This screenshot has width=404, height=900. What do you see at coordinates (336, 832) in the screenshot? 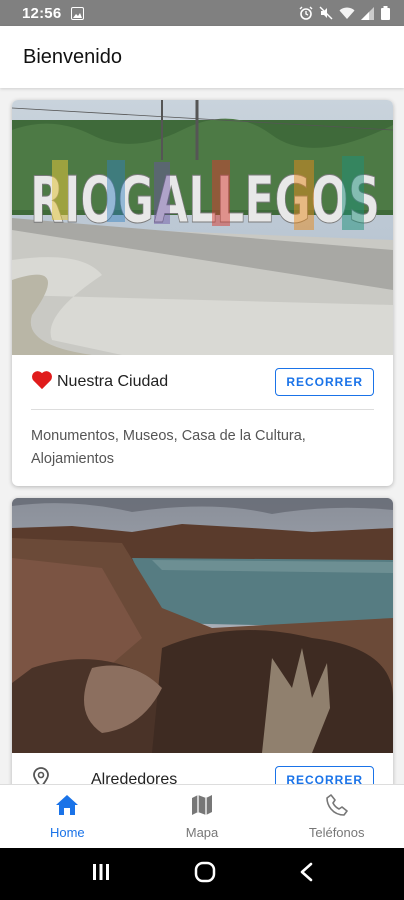
I see `nav-label: Teléfonos` at bounding box center [336, 832].